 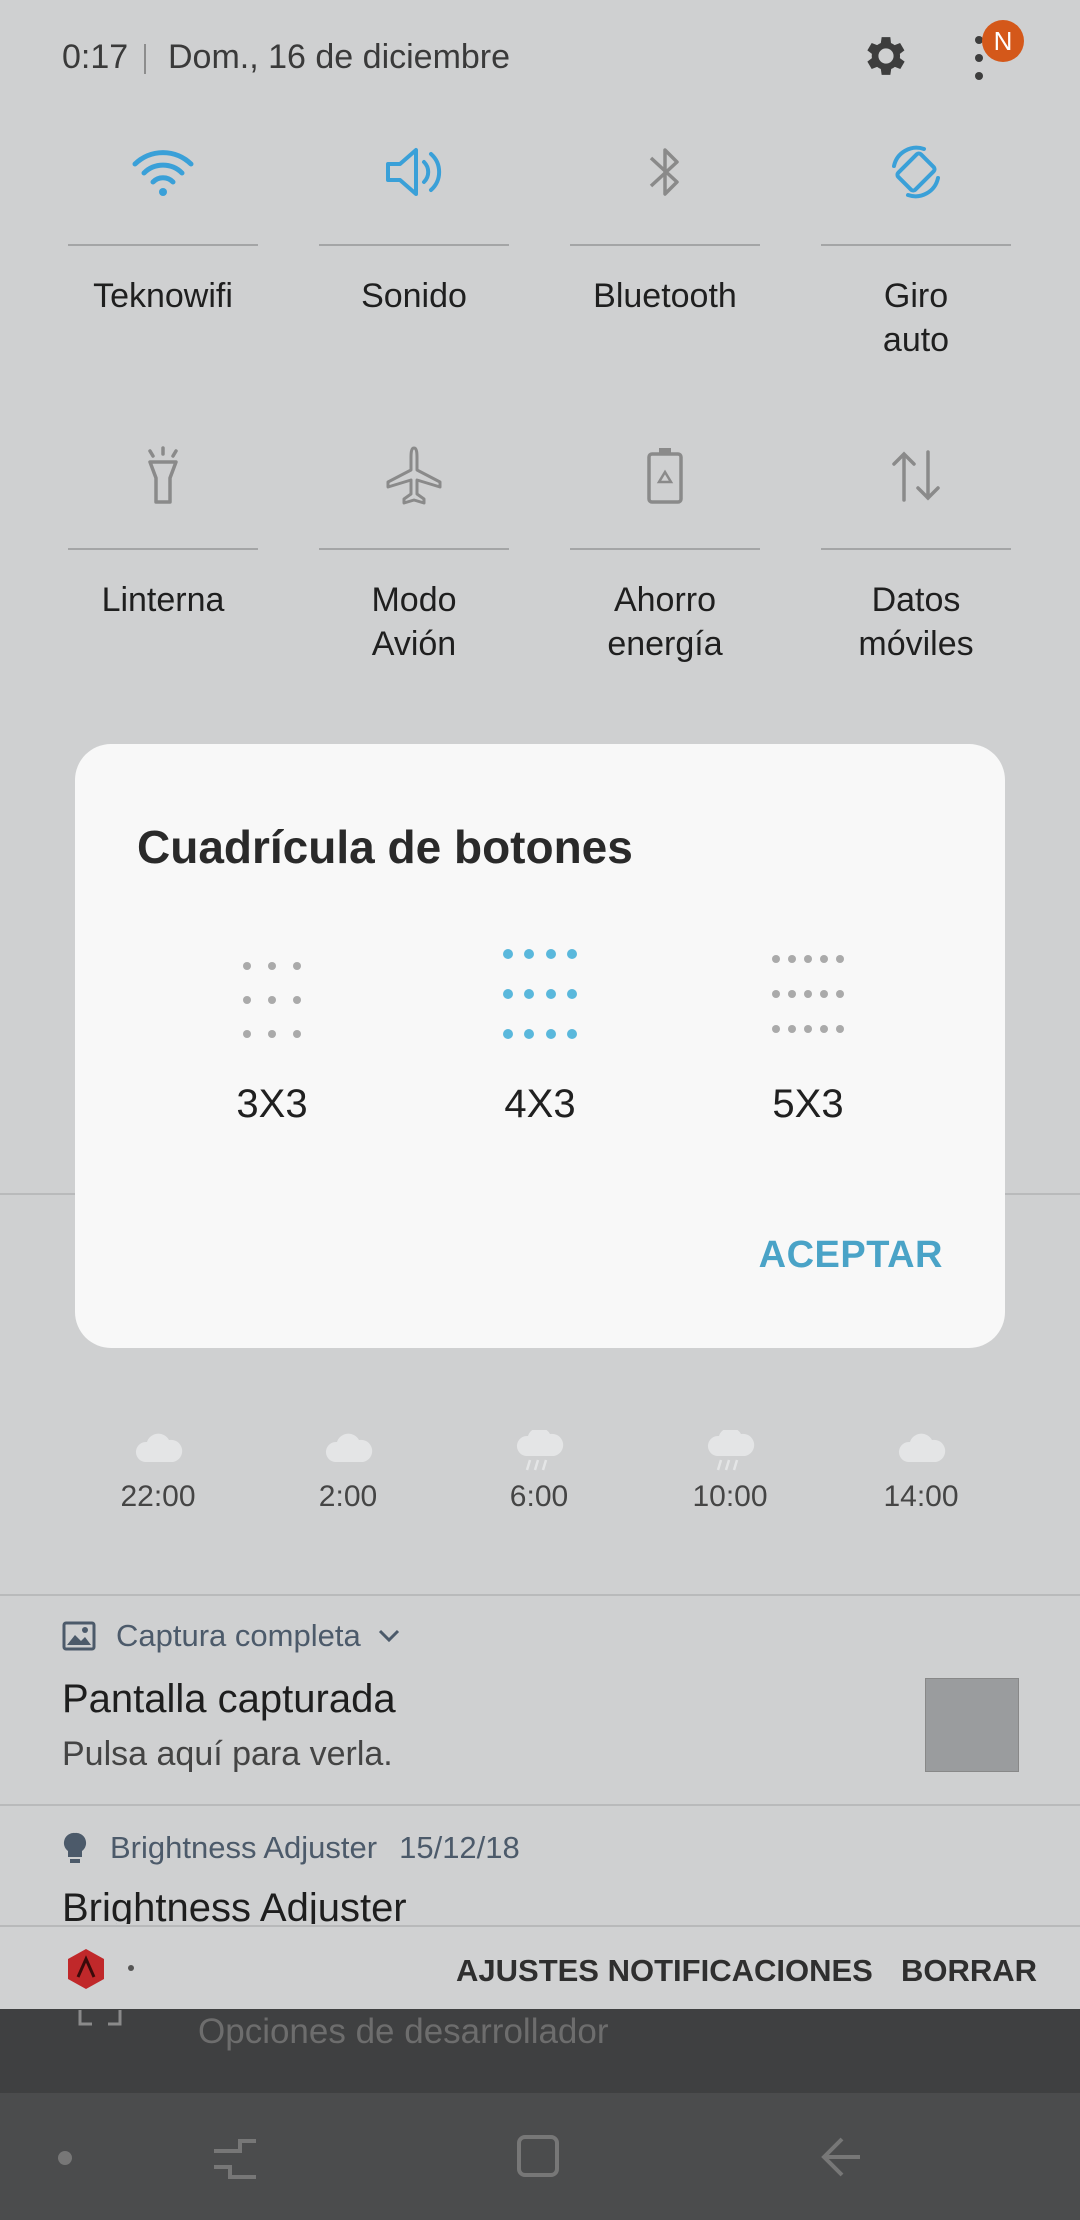 I want to click on image-icon, so click(x=79, y=1636).